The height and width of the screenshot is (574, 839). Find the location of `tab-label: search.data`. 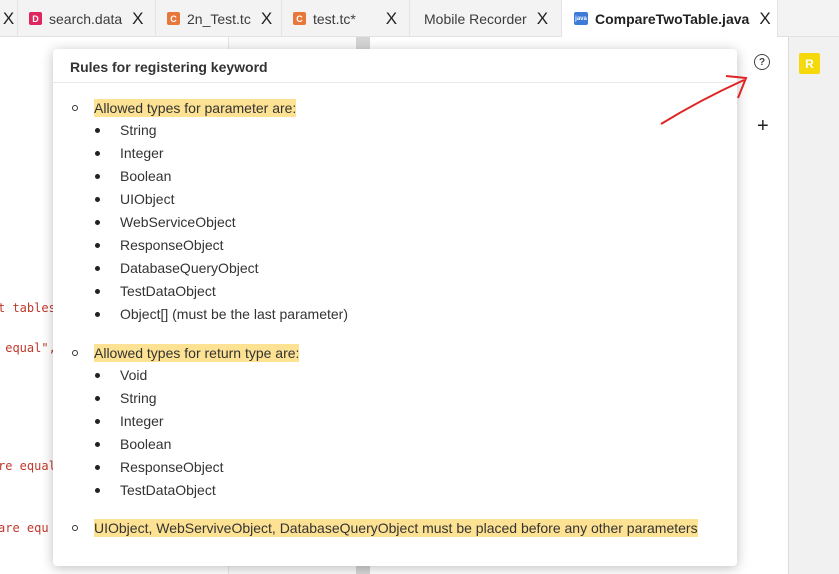

tab-label: search.data is located at coordinates (86, 18).